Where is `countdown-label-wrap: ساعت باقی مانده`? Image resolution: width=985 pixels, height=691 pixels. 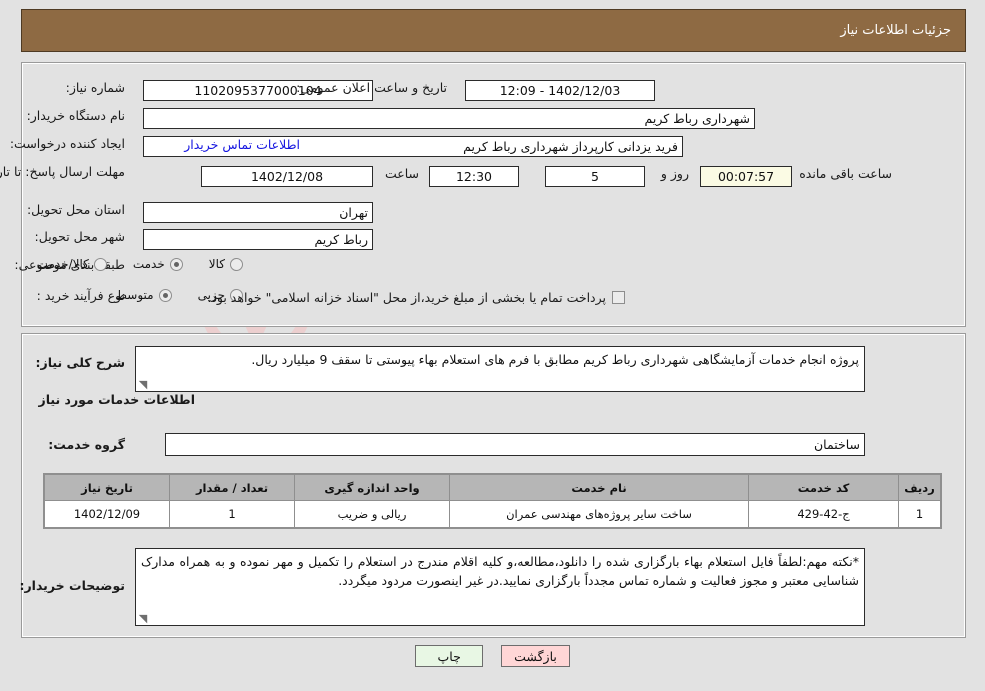
countdown-label-wrap: ساعت باقی مانده is located at coordinates (845, 173).